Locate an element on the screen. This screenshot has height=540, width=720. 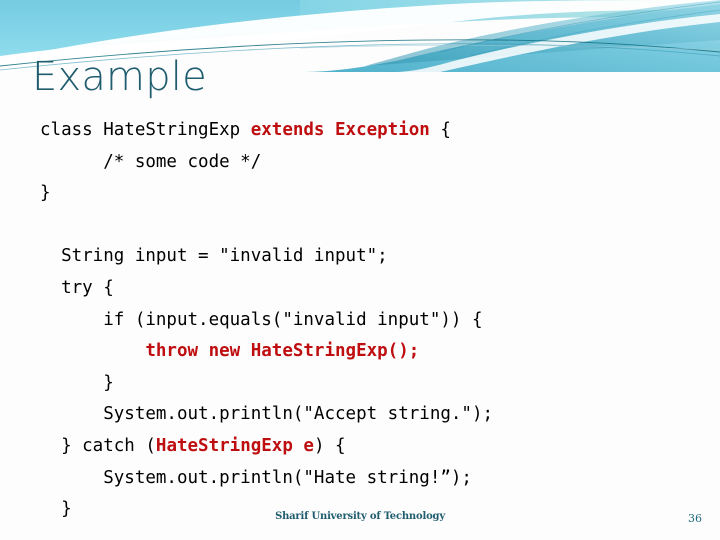
code-segment: } catch ( is located at coordinates (98, 445).